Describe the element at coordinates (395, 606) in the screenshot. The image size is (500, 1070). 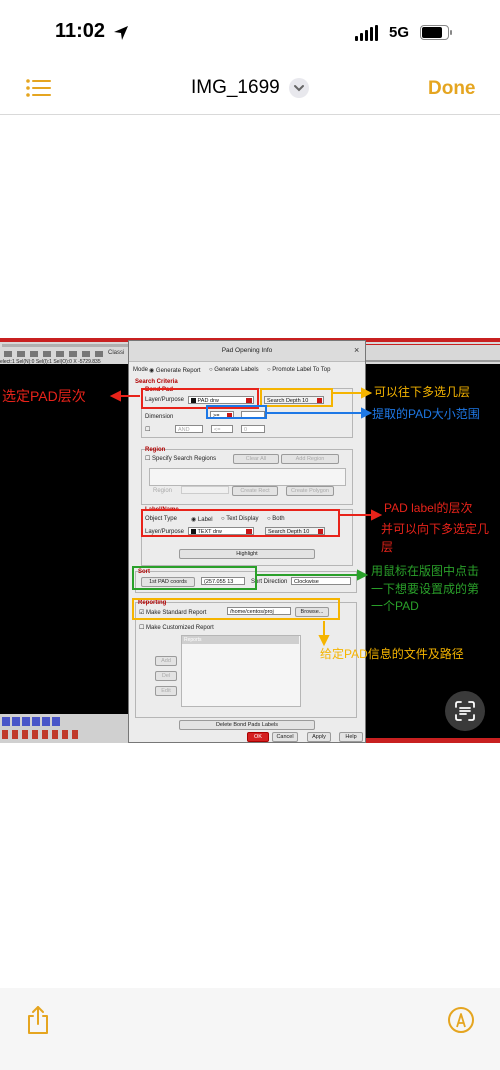
I see `annotation-mouse-3: 一个PAD` at that location.